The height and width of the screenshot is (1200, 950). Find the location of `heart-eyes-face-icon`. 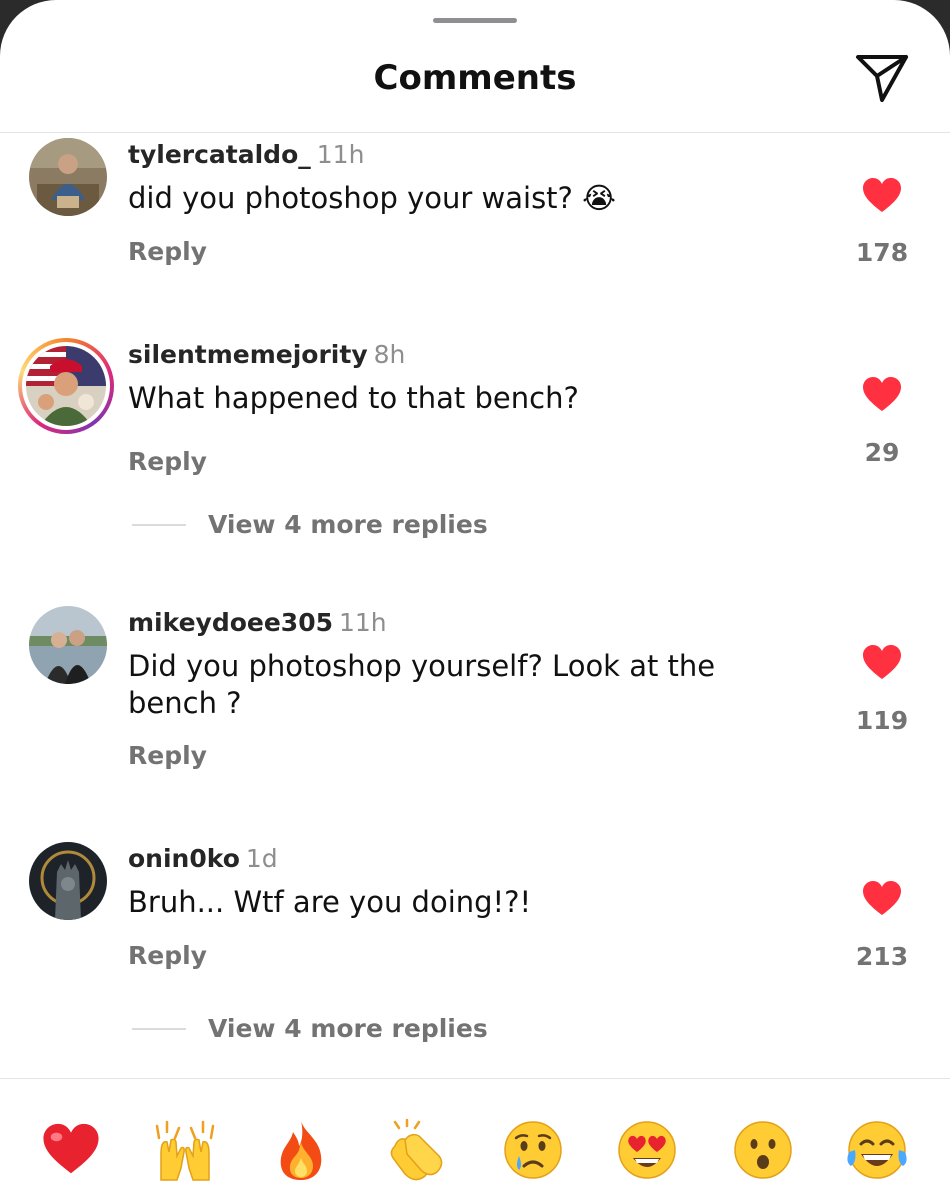

heart-eyes-face-icon is located at coordinates (647, 1150).